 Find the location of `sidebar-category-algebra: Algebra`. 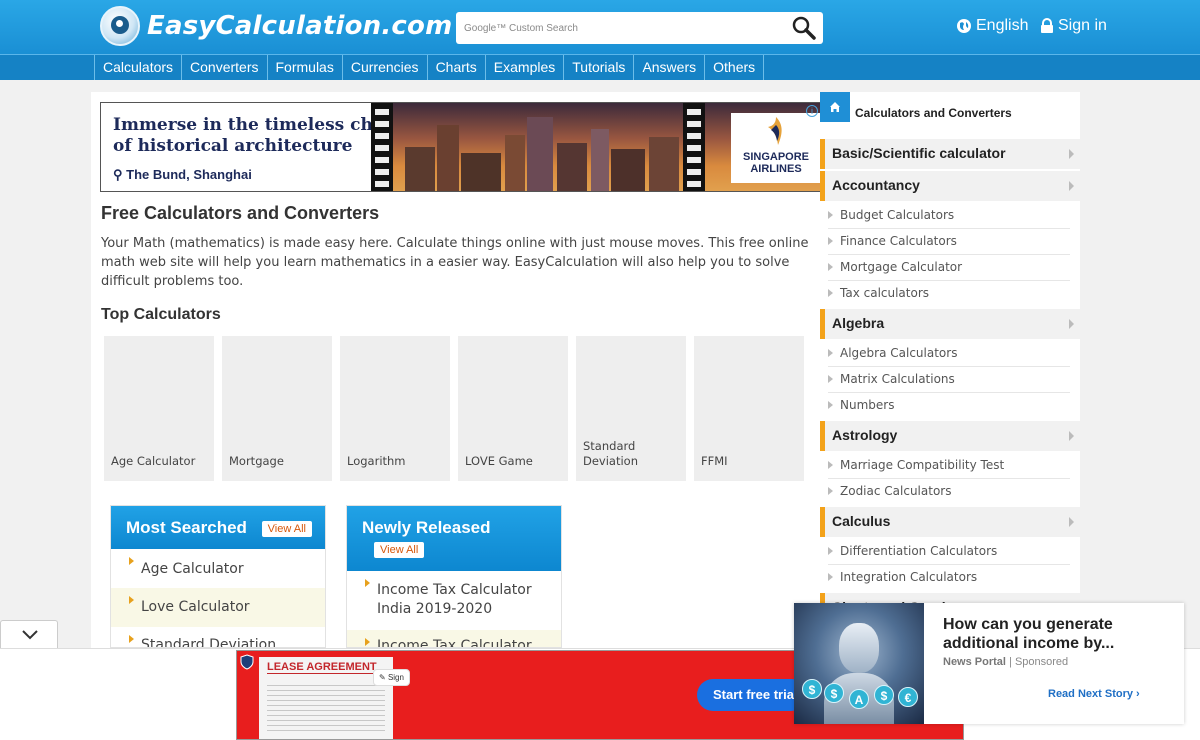

sidebar-category-algebra: Algebra is located at coordinates (950, 324).